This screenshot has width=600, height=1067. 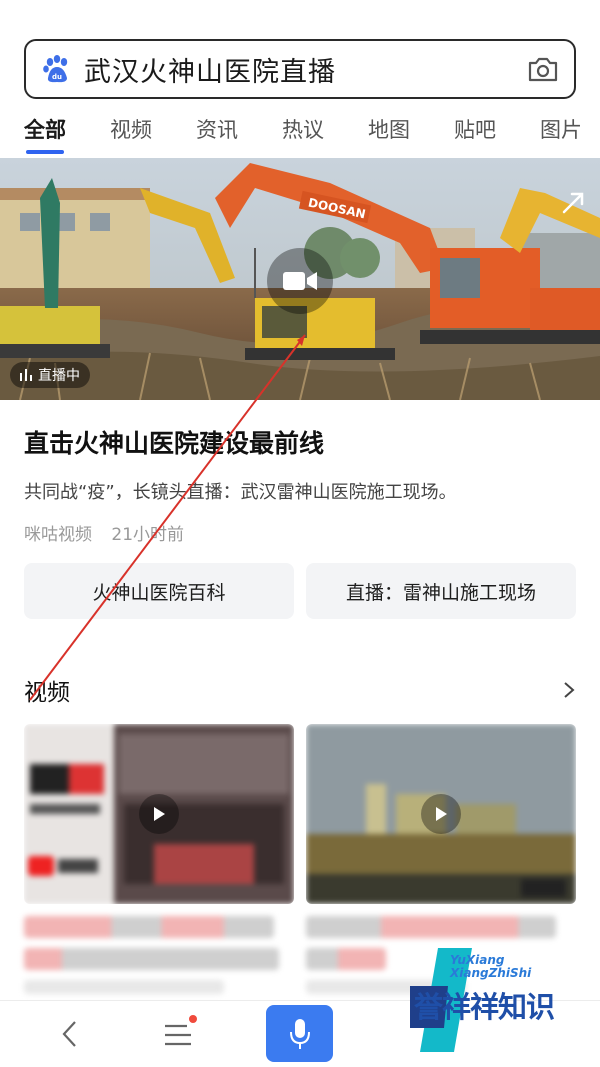 I want to click on videos-section-title: 视频, so click(x=47, y=693).